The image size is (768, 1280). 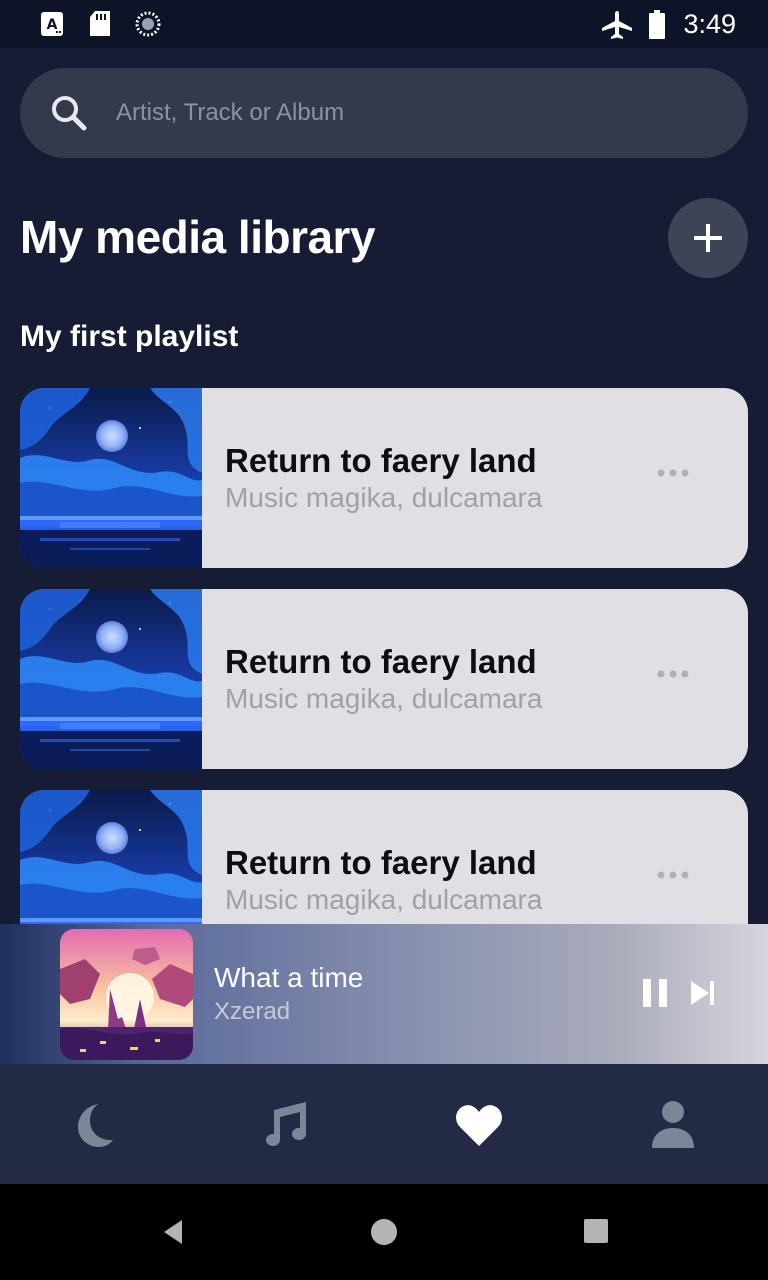 I want to click on now-playing-art, so click(x=126, y=994).